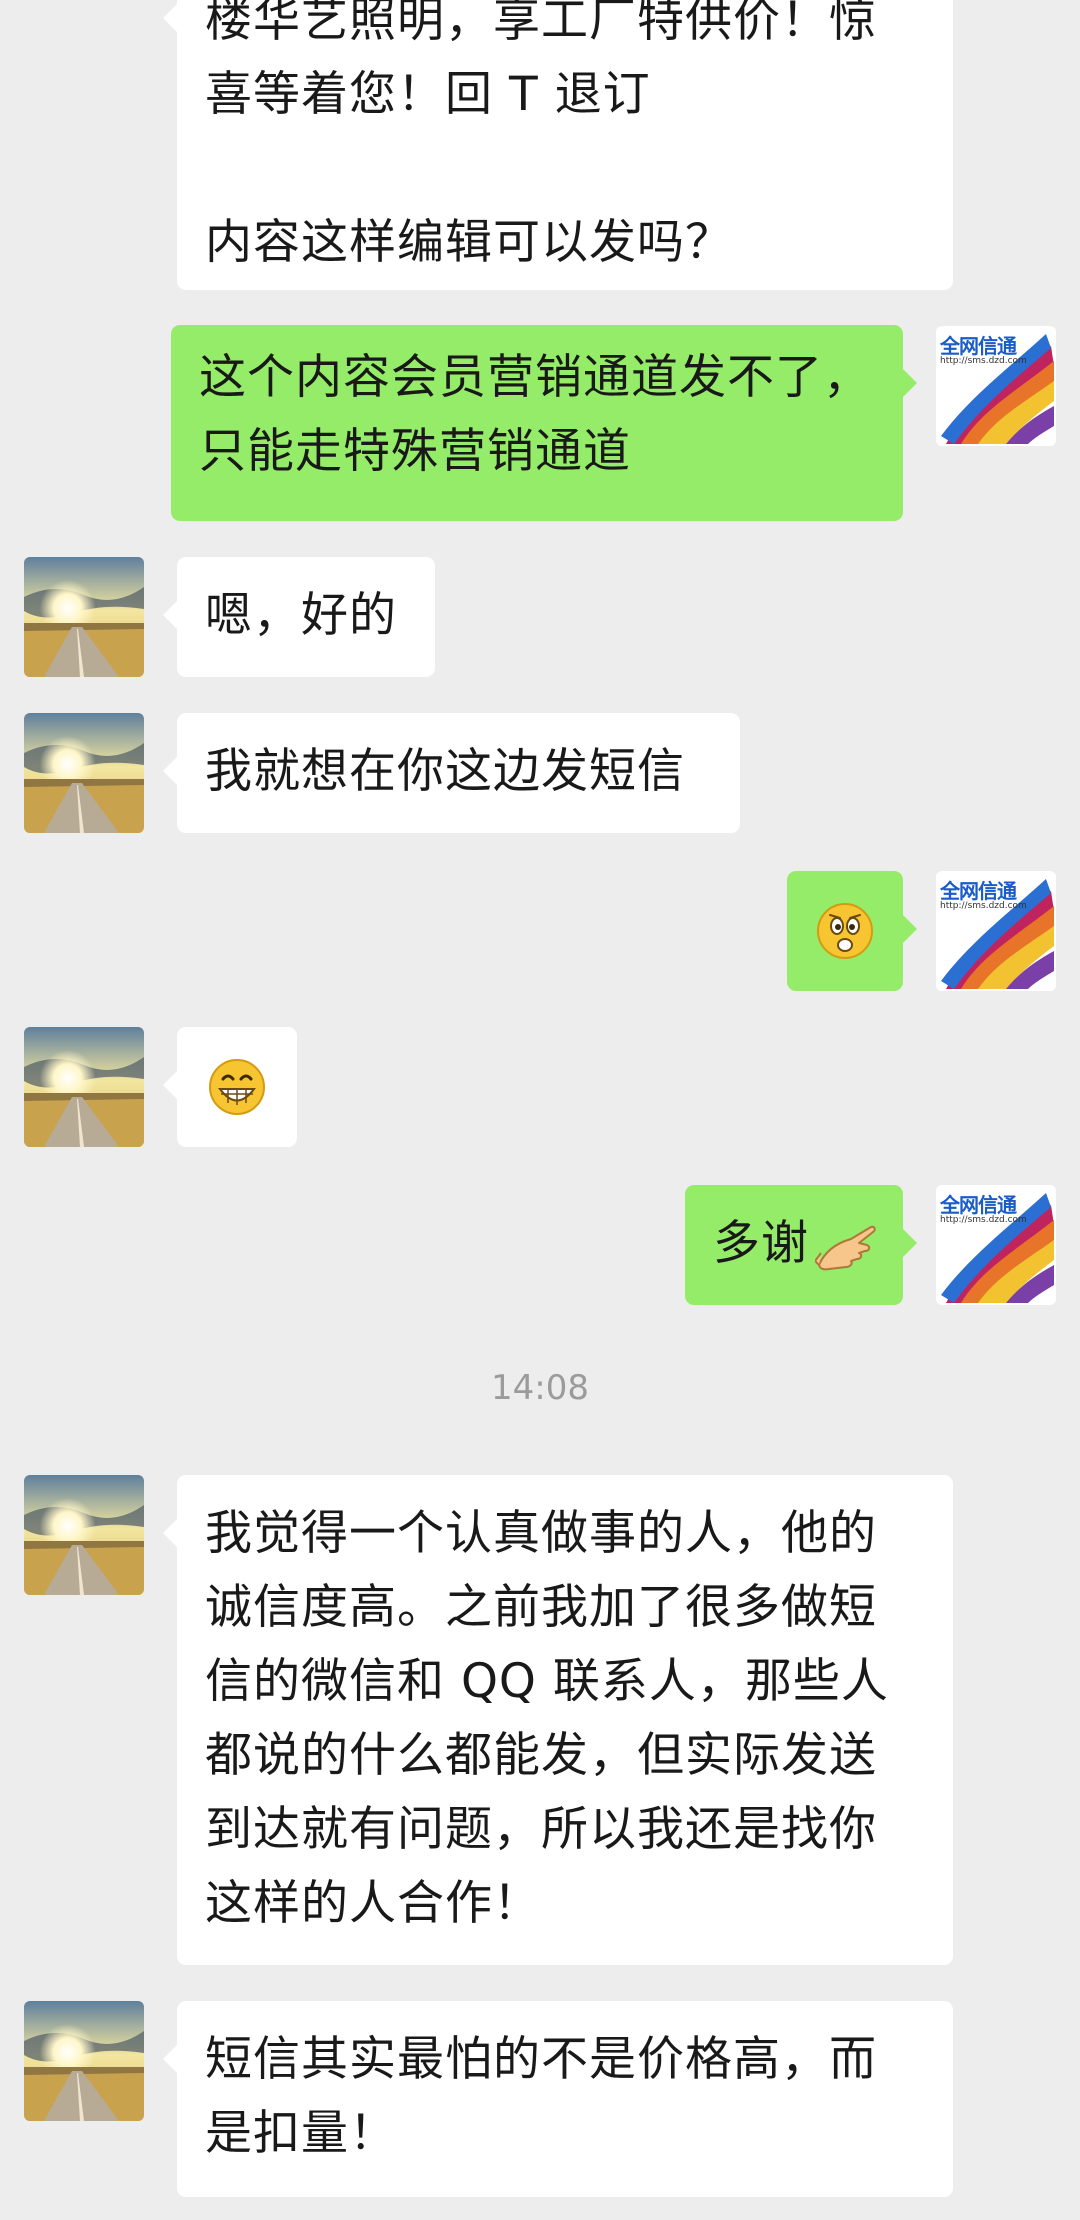 Image resolution: width=1080 pixels, height=2220 pixels. I want to click on message-text: 是扣量！, so click(301, 2133).